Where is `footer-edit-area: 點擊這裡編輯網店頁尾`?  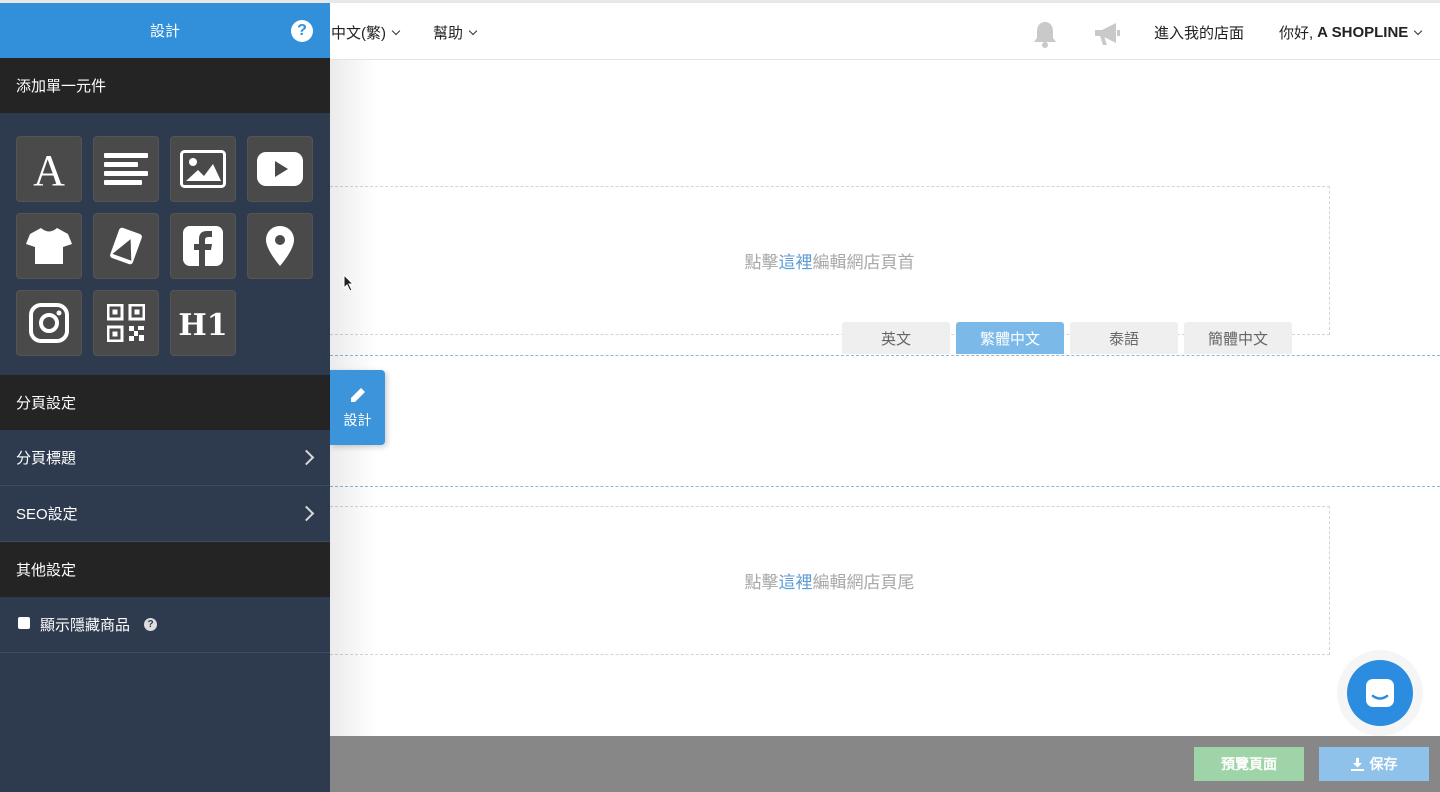
footer-edit-area: 點擊這裡編輯網店頁尾 is located at coordinates (830, 580).